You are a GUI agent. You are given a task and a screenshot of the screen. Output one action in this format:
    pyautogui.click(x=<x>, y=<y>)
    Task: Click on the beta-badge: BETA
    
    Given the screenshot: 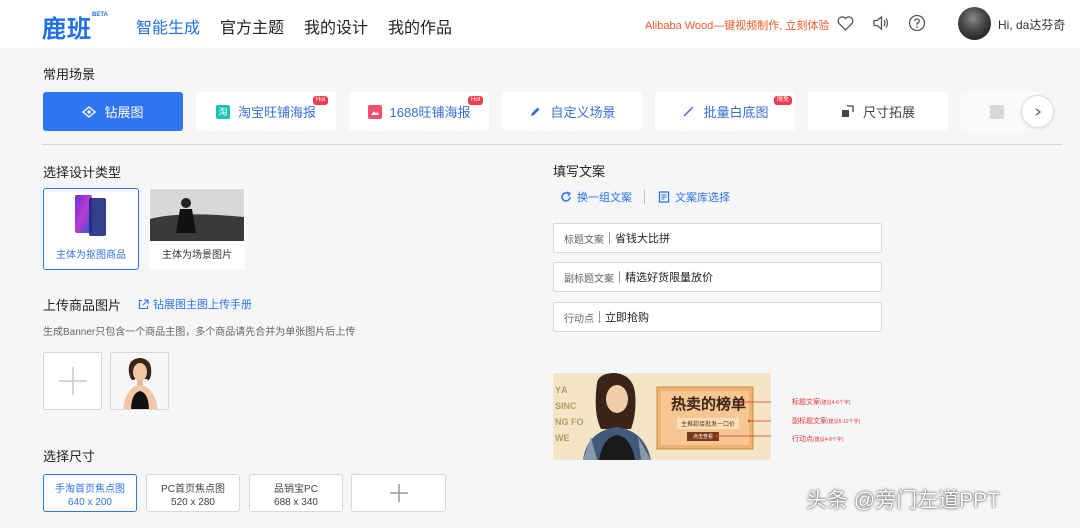 What is the action you would take?
    pyautogui.click(x=100, y=15)
    